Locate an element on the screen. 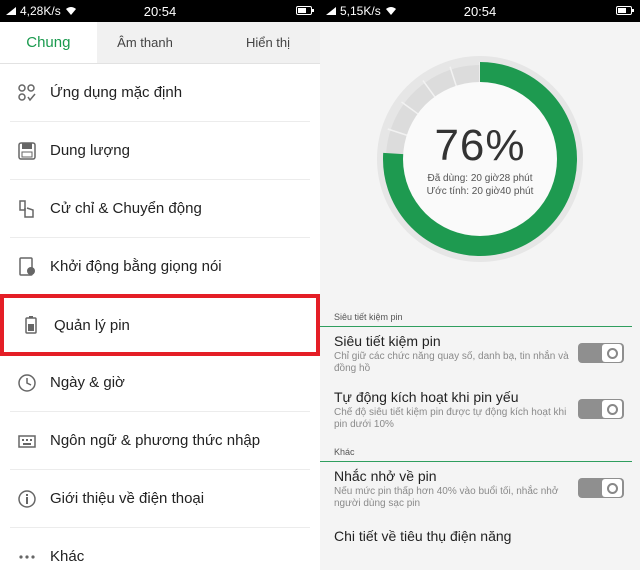 The image size is (640, 570). keyboard-icon is located at coordinates (27, 441).